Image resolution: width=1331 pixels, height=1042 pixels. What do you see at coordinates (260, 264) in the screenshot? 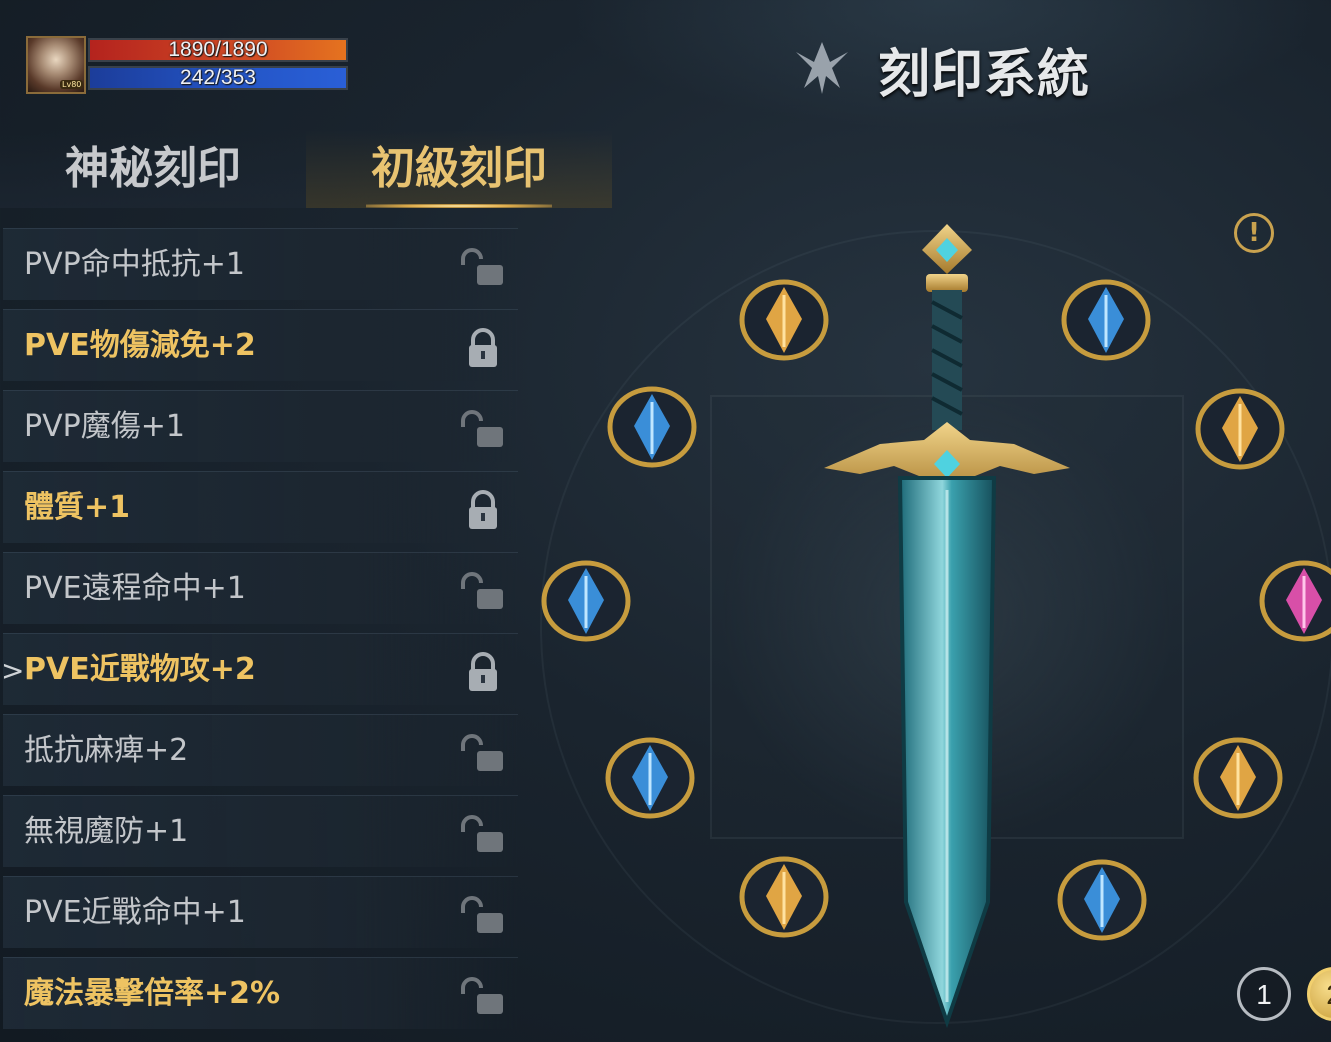
I see `list-item: PVP命中抵抗+1` at bounding box center [260, 264].